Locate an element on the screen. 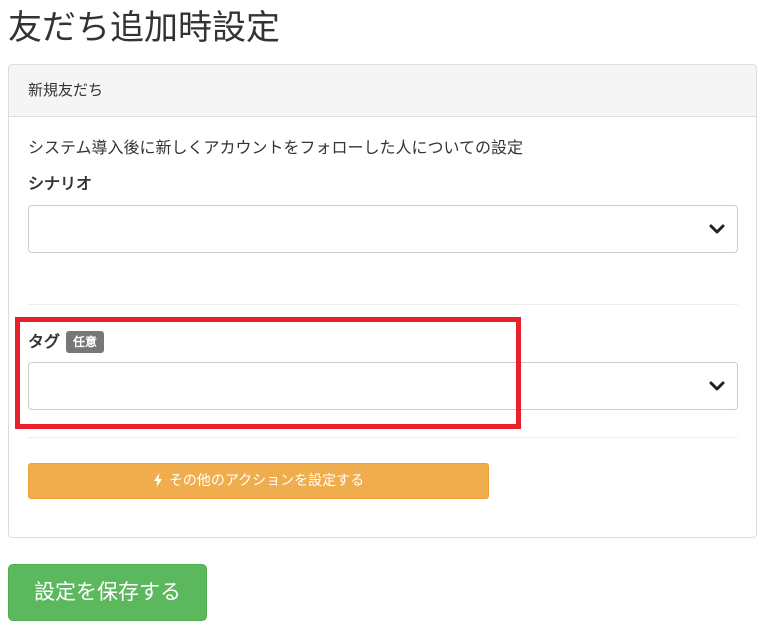  scenario-label-text: シナリオ is located at coordinates (60, 183).